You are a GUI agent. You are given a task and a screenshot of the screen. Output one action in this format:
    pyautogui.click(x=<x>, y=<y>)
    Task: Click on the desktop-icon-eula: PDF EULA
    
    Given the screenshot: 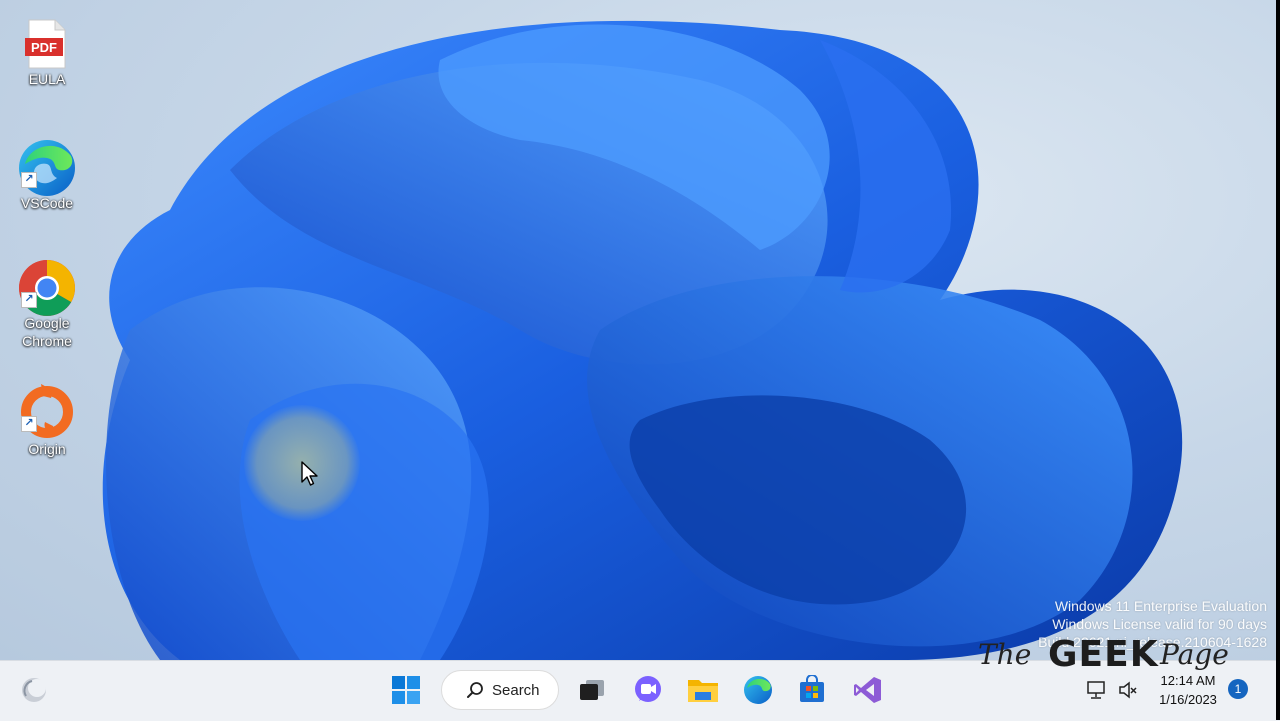 What is the action you would take?
    pyautogui.click(x=47, y=53)
    